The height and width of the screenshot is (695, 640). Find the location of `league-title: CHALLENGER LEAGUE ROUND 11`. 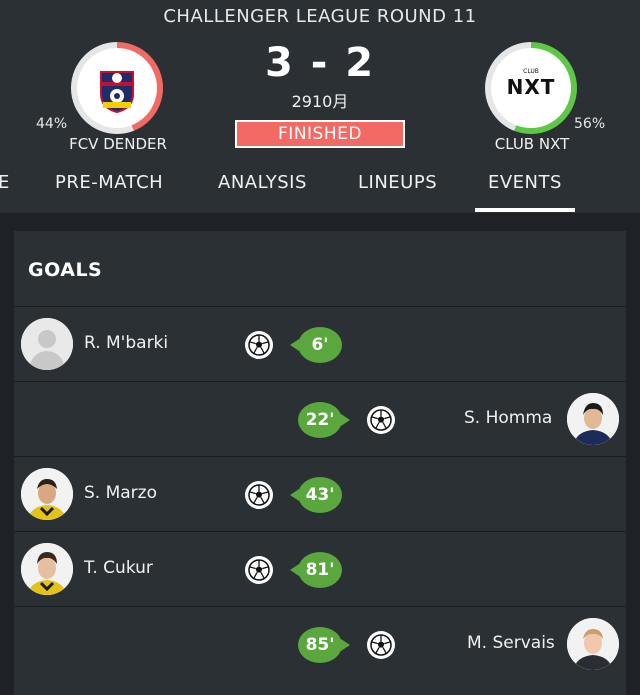

league-title: CHALLENGER LEAGUE ROUND 11 is located at coordinates (320, 16).